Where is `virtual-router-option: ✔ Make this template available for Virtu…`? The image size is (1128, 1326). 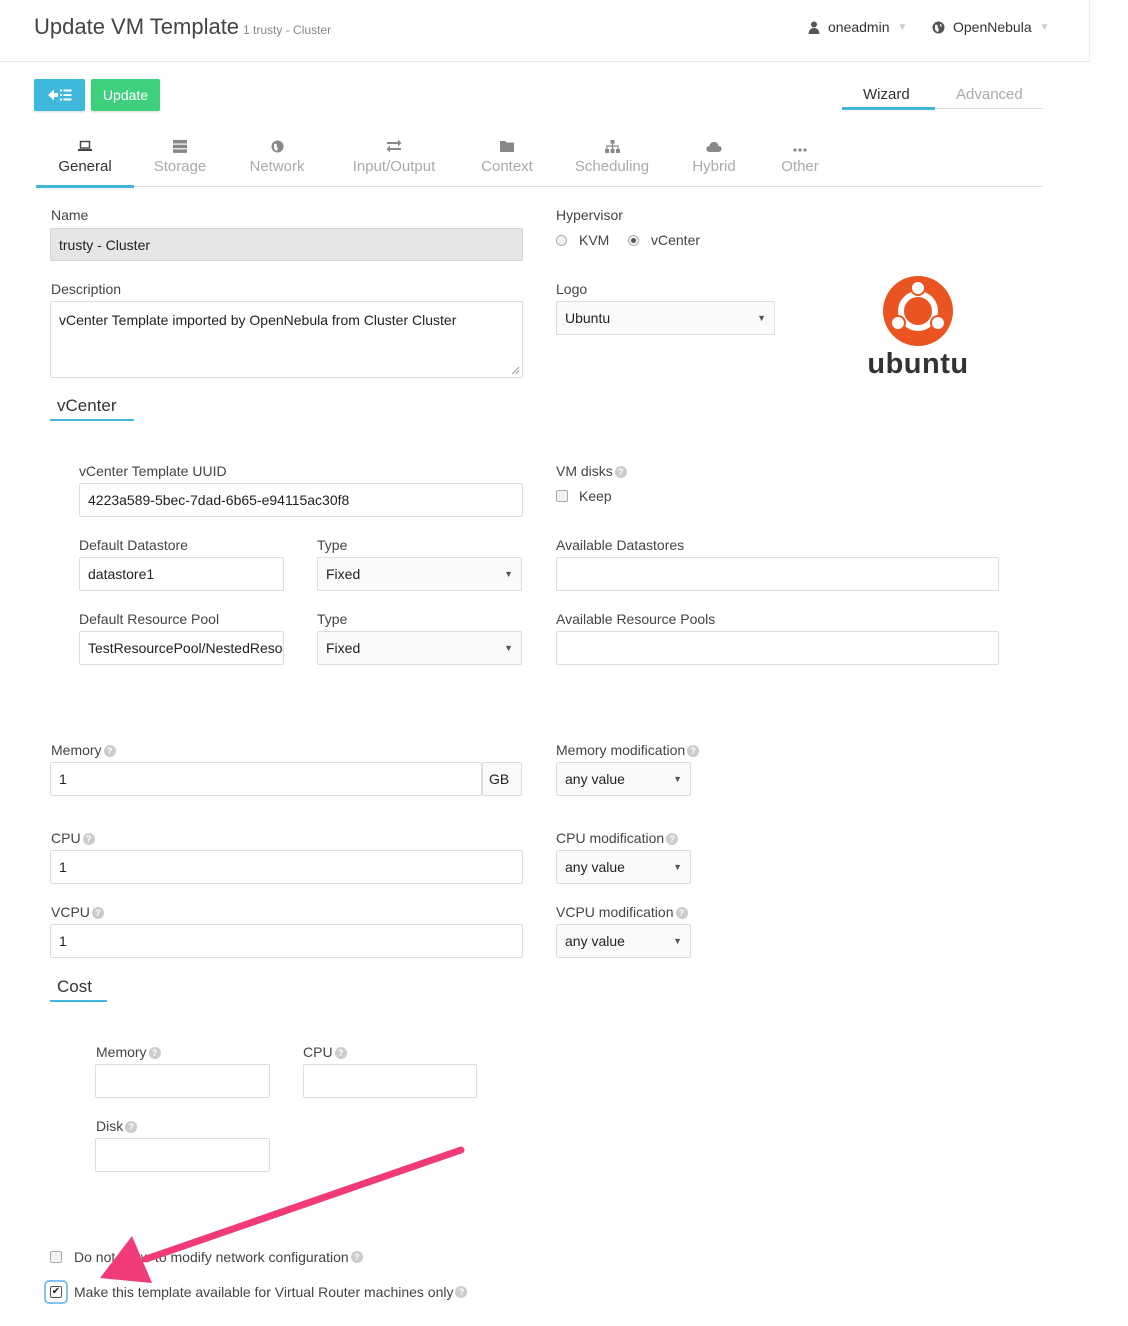
virtual-router-option: ✔ Make this template available for Virtu… is located at coordinates (257, 1292).